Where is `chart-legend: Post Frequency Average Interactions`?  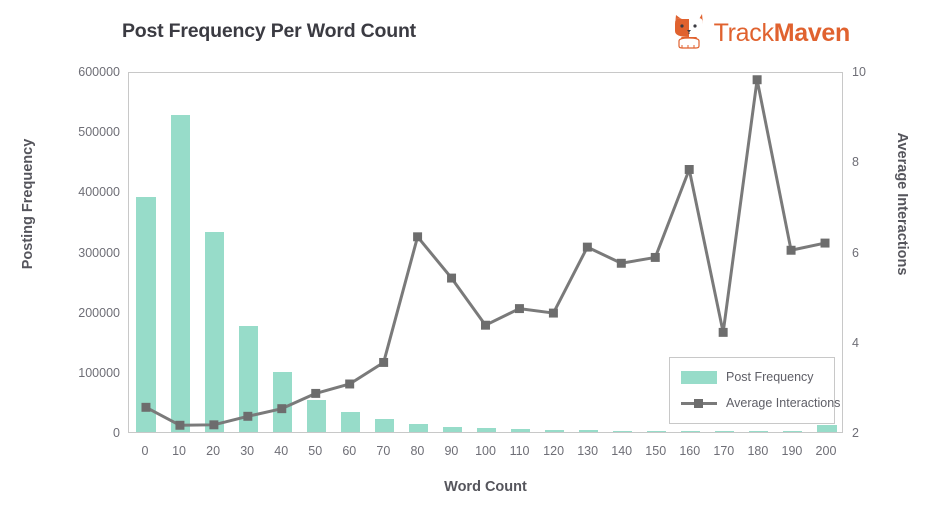
chart-legend: Post Frequency Average Interactions is located at coordinates (754, 390).